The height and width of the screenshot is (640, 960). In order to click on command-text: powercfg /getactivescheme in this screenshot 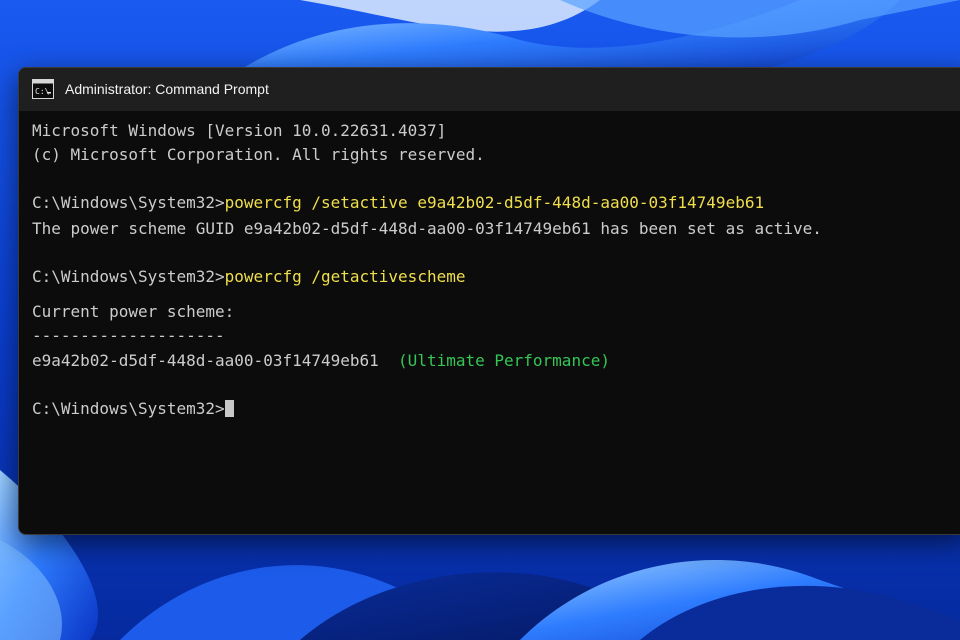, I will do `click(345, 276)`.